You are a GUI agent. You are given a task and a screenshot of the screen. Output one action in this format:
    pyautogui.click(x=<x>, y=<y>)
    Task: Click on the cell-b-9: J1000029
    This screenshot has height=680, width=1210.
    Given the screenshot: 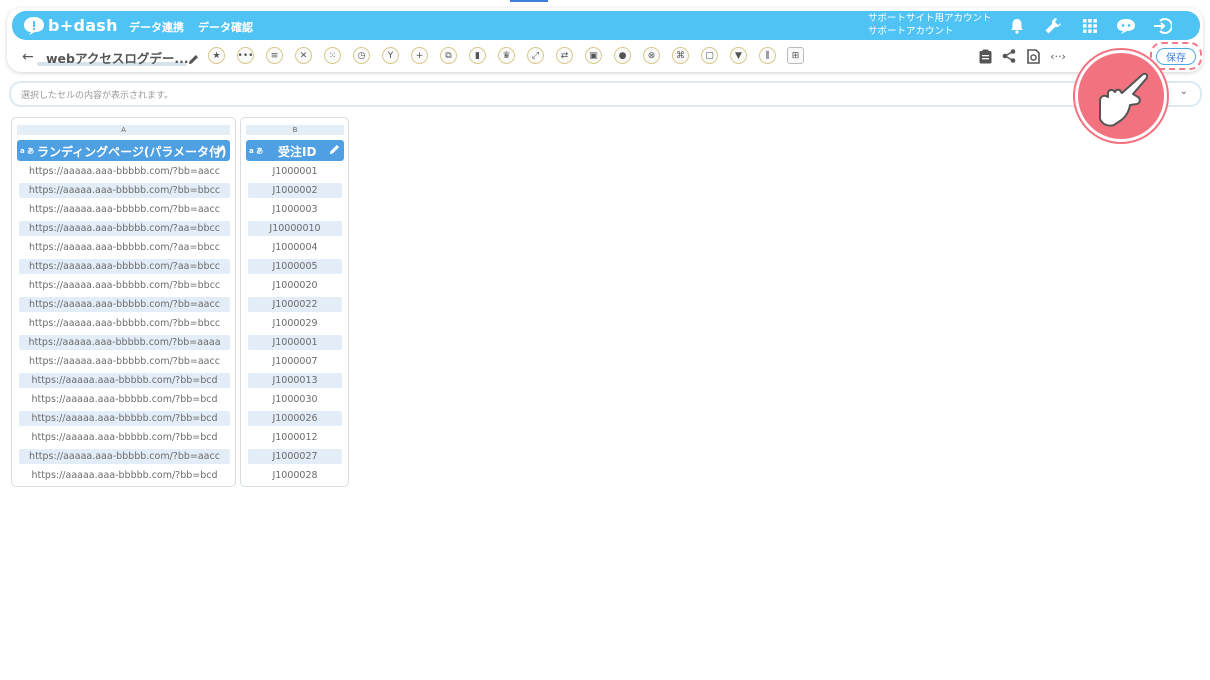 What is the action you would take?
    pyautogui.click(x=295, y=323)
    